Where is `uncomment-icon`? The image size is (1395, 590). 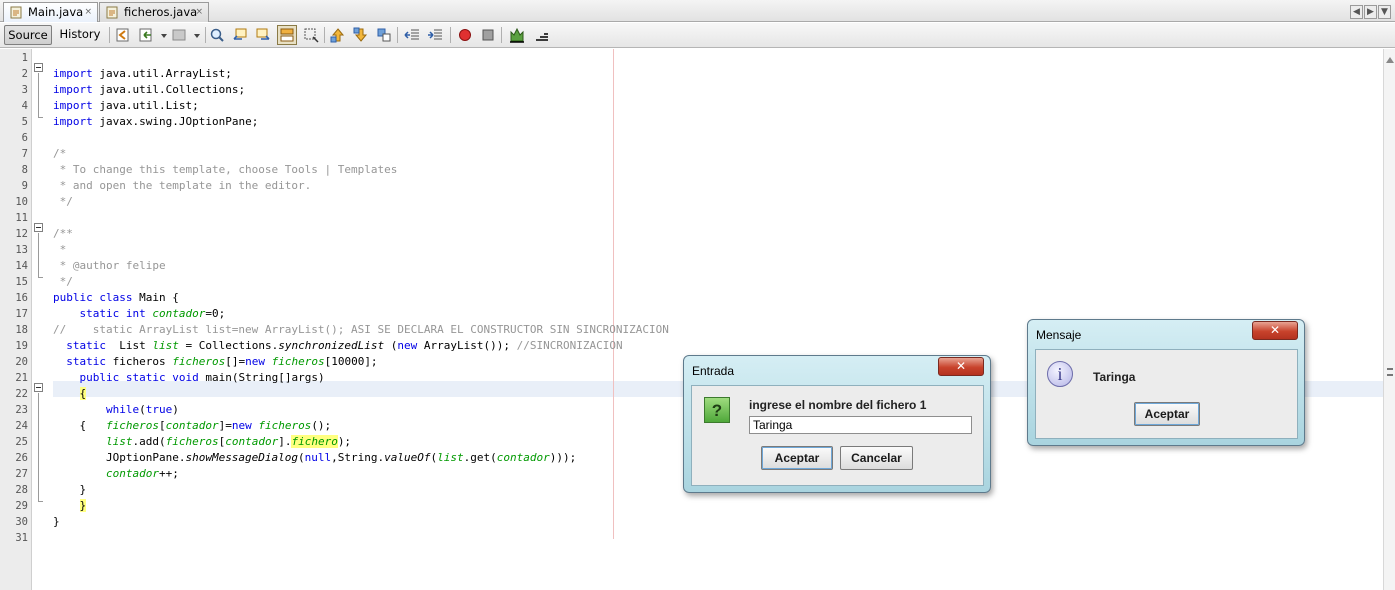
uncomment-icon is located at coordinates (541, 35).